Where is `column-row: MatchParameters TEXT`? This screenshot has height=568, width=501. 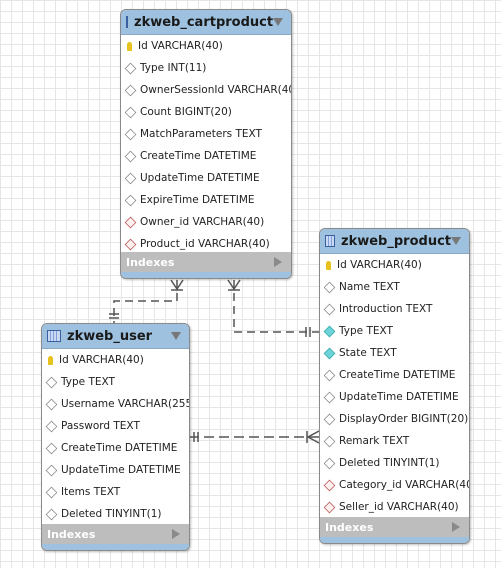
column-row: MatchParameters TEXT is located at coordinates (206, 134).